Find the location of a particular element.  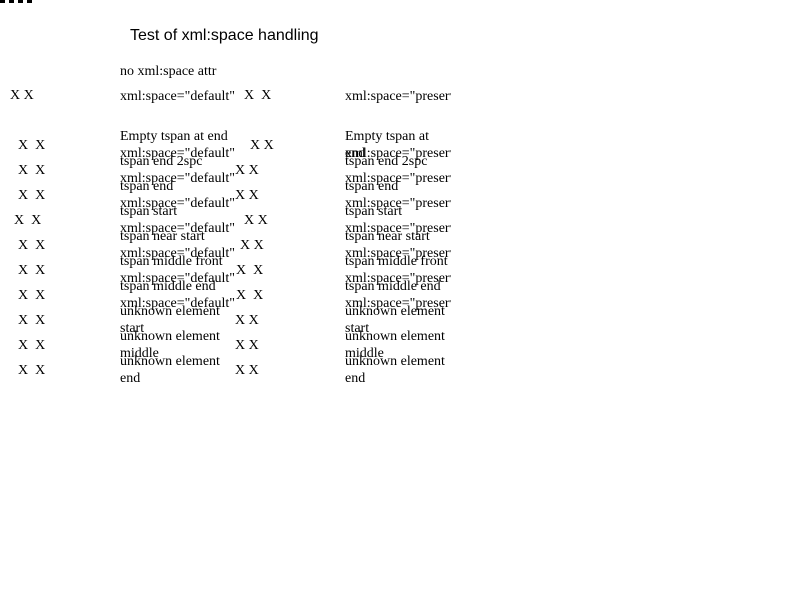

header-no-attr: no xml:space attr is located at coordinates (168, 71).